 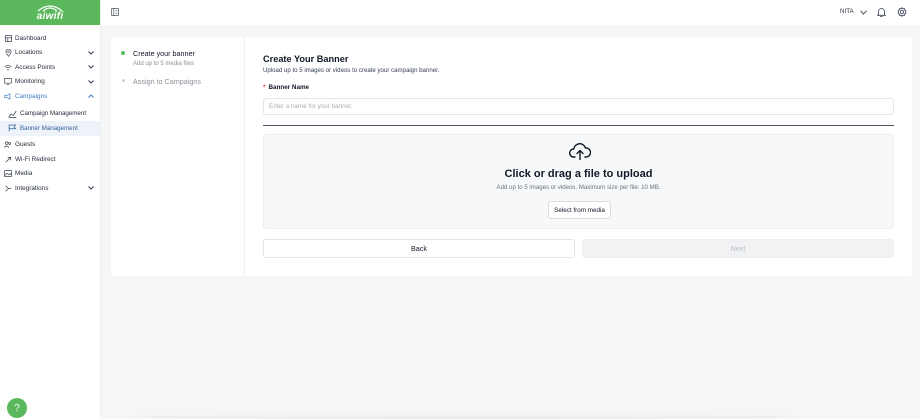 I want to click on sidebar-item-integrations: Integrations, so click(x=50, y=188).